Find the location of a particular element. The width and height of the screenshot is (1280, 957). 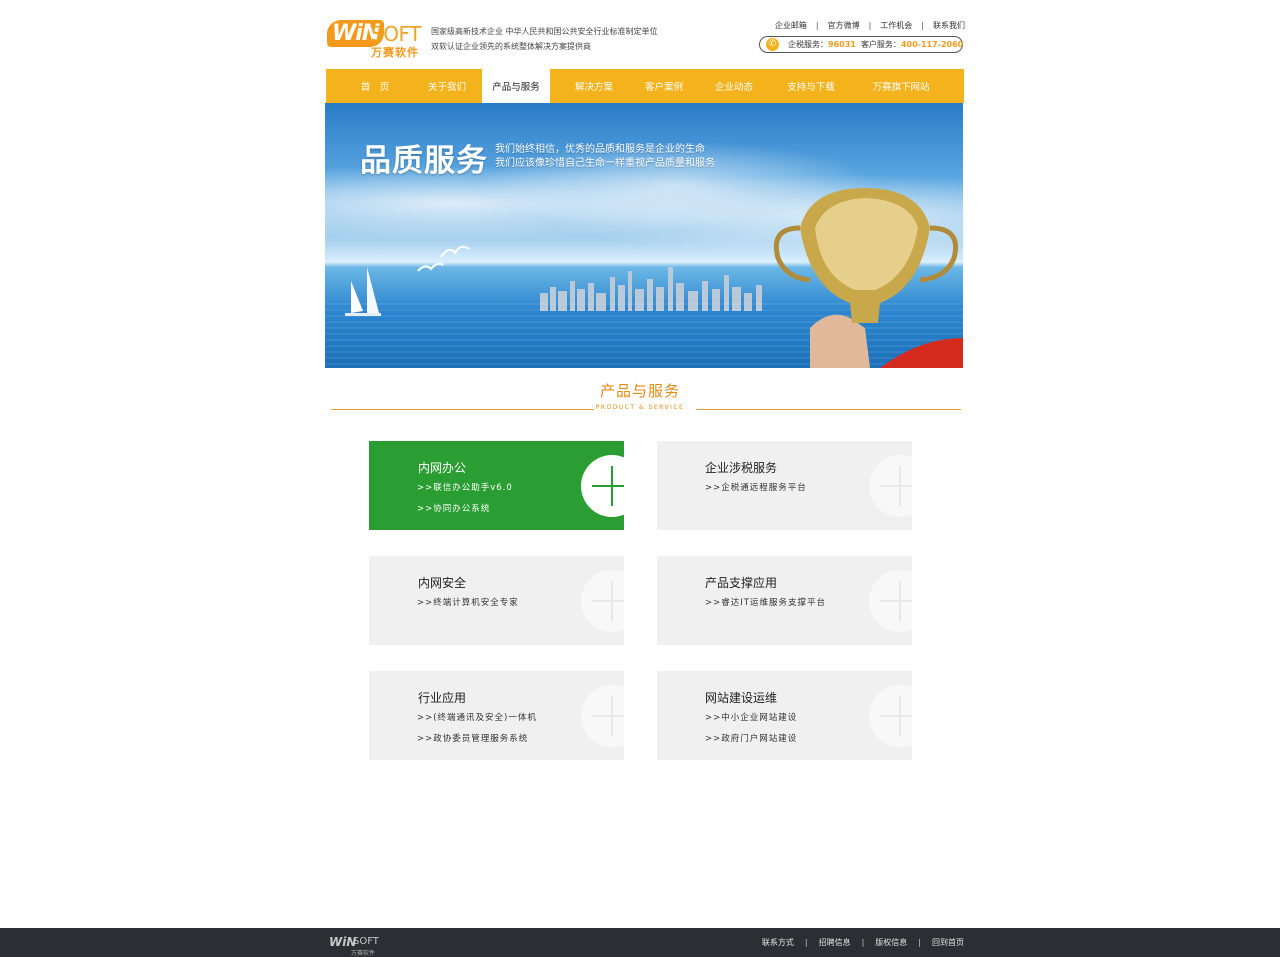

nav-item-news: 企业动态 is located at coordinates (734, 86).